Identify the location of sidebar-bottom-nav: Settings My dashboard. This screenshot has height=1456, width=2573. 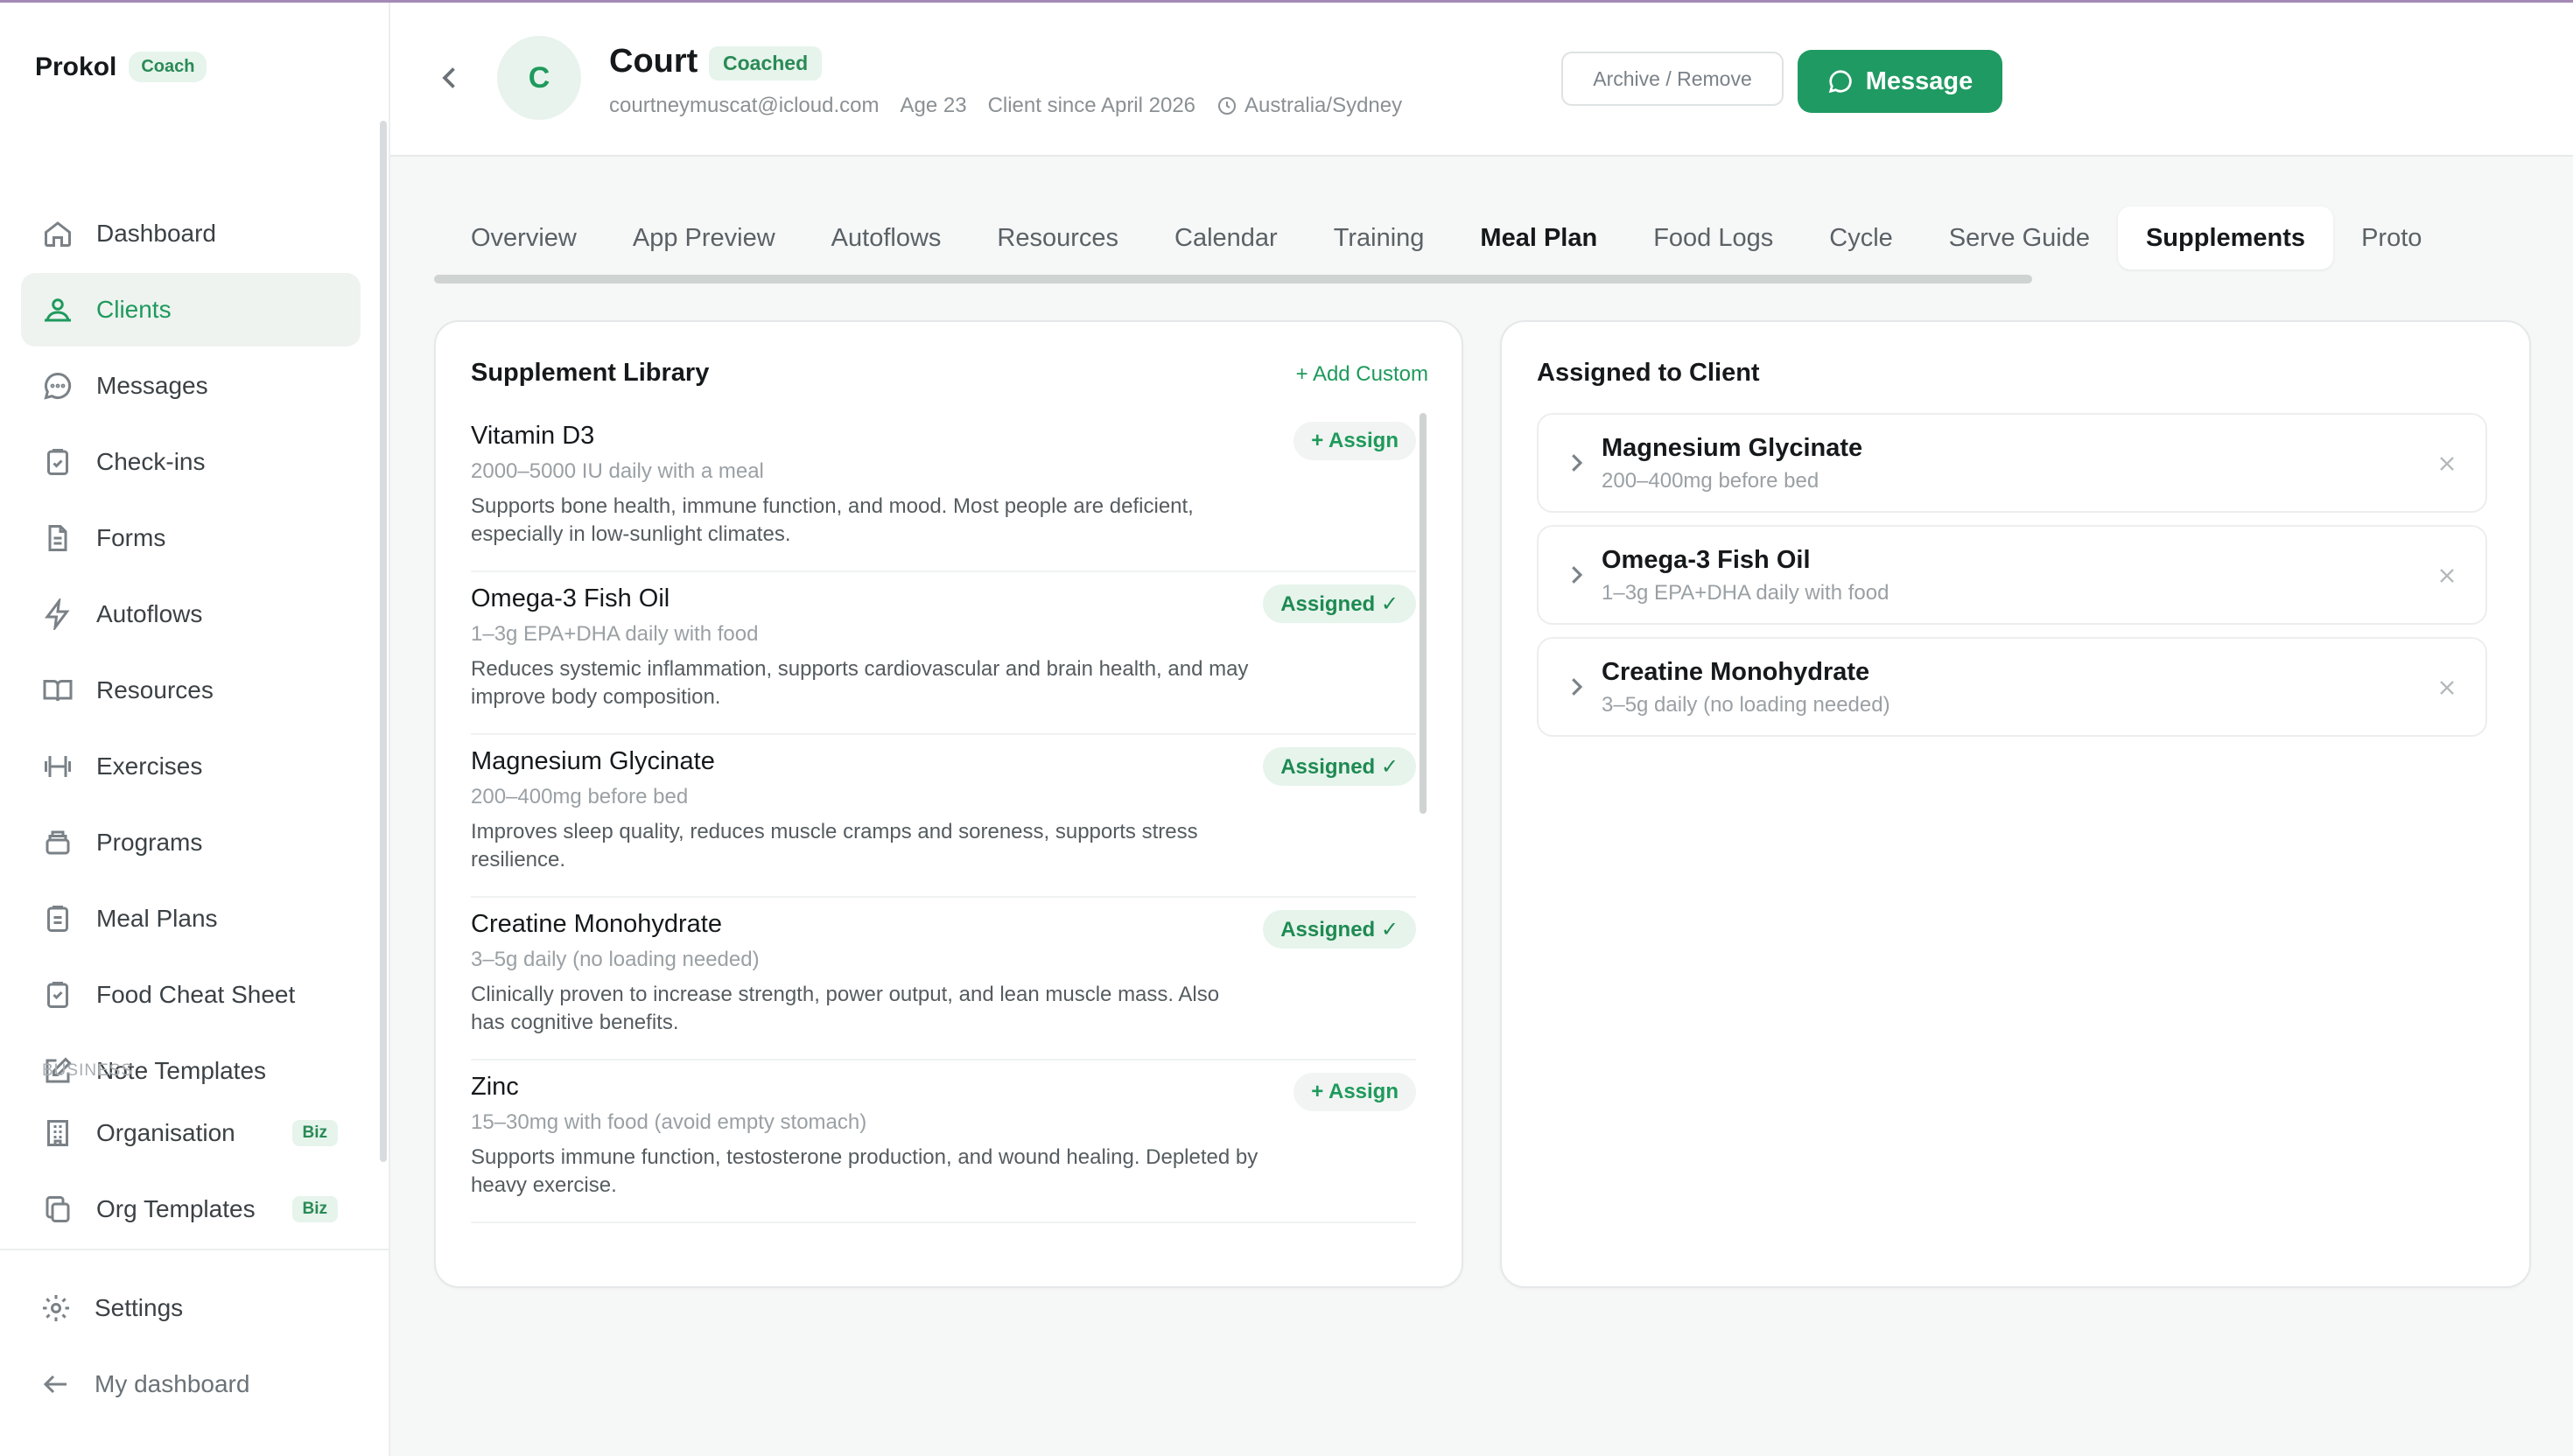
(191, 1347).